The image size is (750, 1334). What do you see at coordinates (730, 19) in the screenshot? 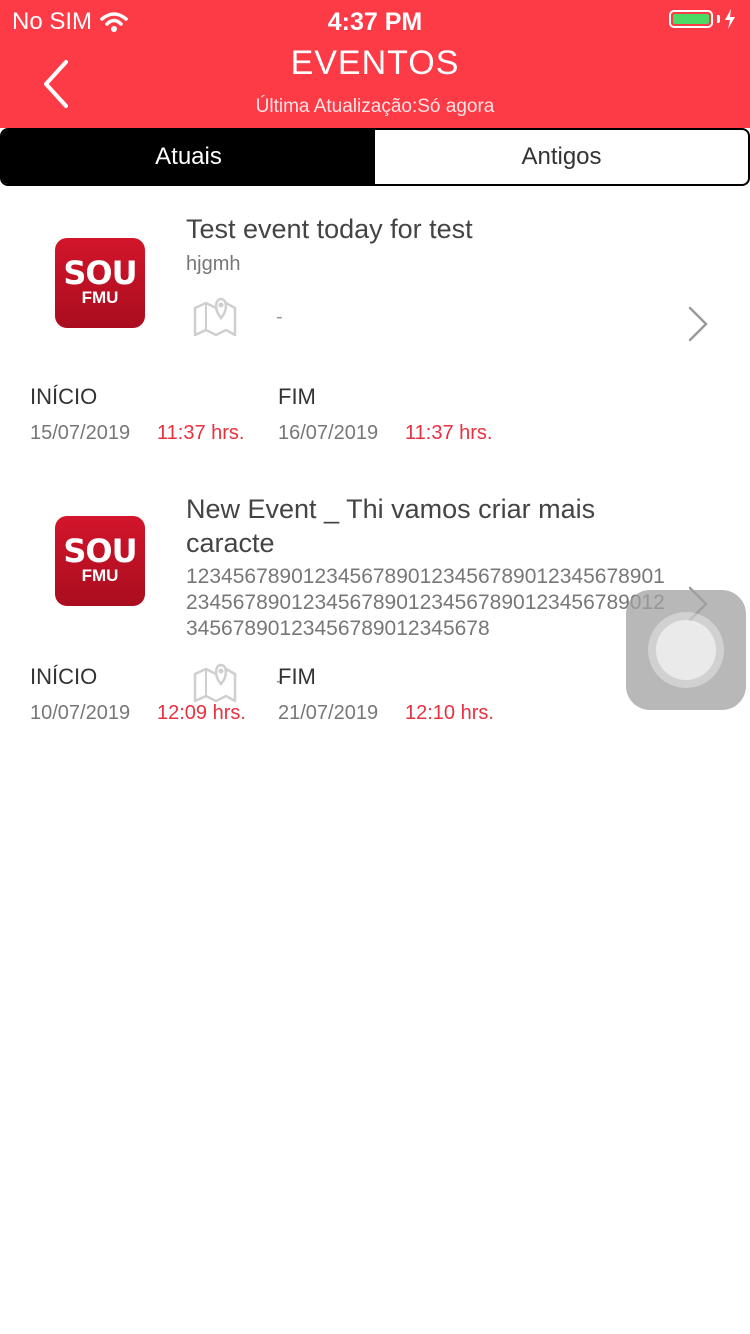
I see `charging-bolt-icon` at bounding box center [730, 19].